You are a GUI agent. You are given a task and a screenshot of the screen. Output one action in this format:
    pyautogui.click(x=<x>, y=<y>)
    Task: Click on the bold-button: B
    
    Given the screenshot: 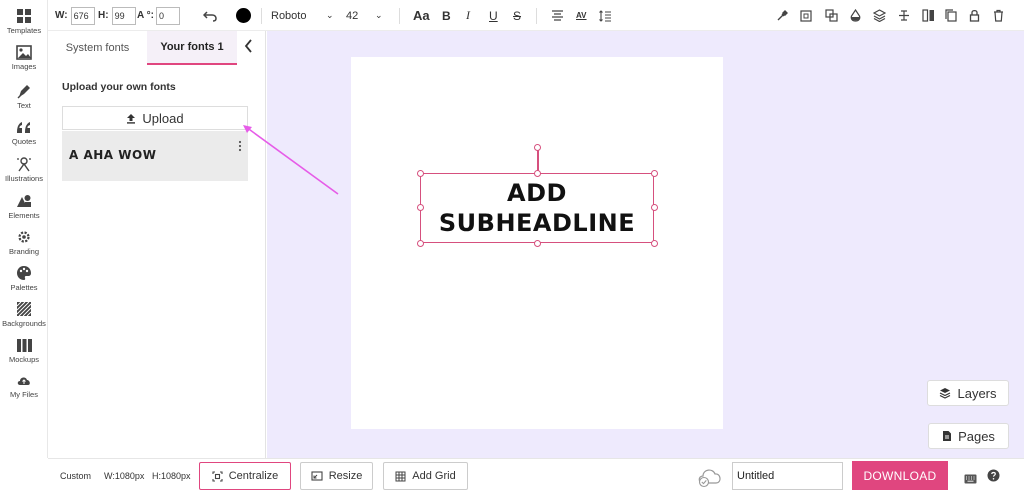 What is the action you would take?
    pyautogui.click(x=446, y=15)
    